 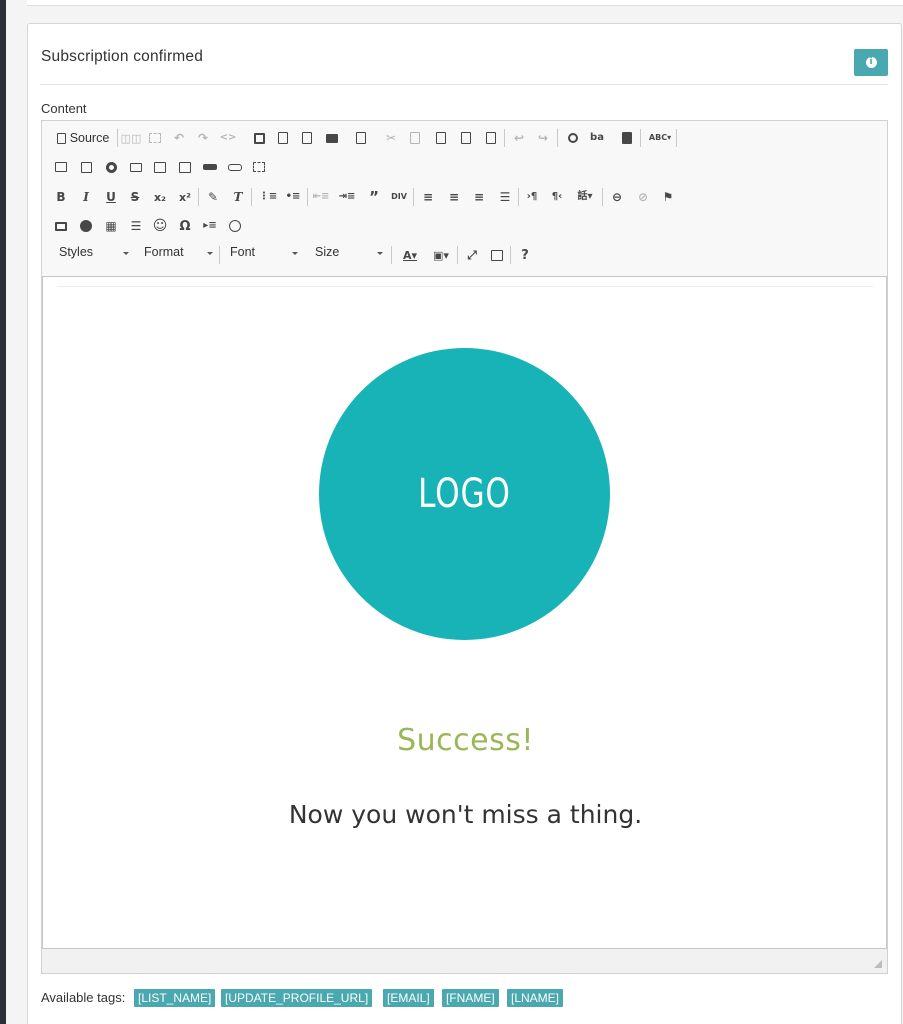 What do you see at coordinates (203, 138) in the screenshot?
I see `redo-format-button: ↷` at bounding box center [203, 138].